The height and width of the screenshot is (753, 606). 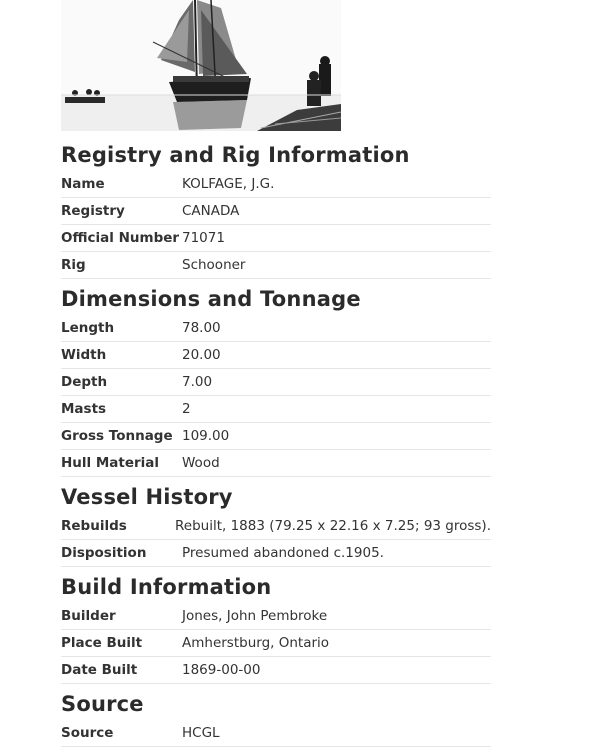 What do you see at coordinates (110, 463) in the screenshot?
I see `field-label: Hull Material` at bounding box center [110, 463].